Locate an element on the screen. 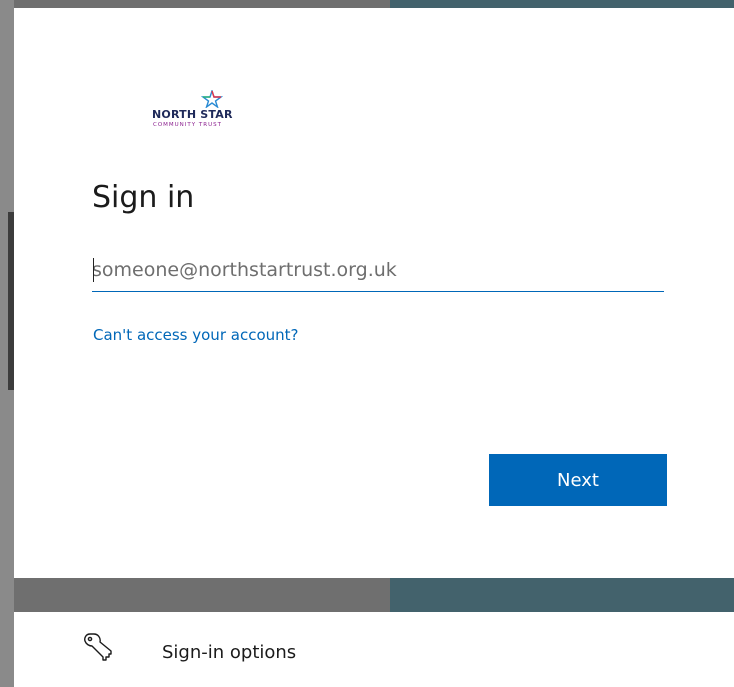 This screenshot has height=687, width=734. brand-tagline: COMMUNITY TRUST is located at coordinates (187, 125).